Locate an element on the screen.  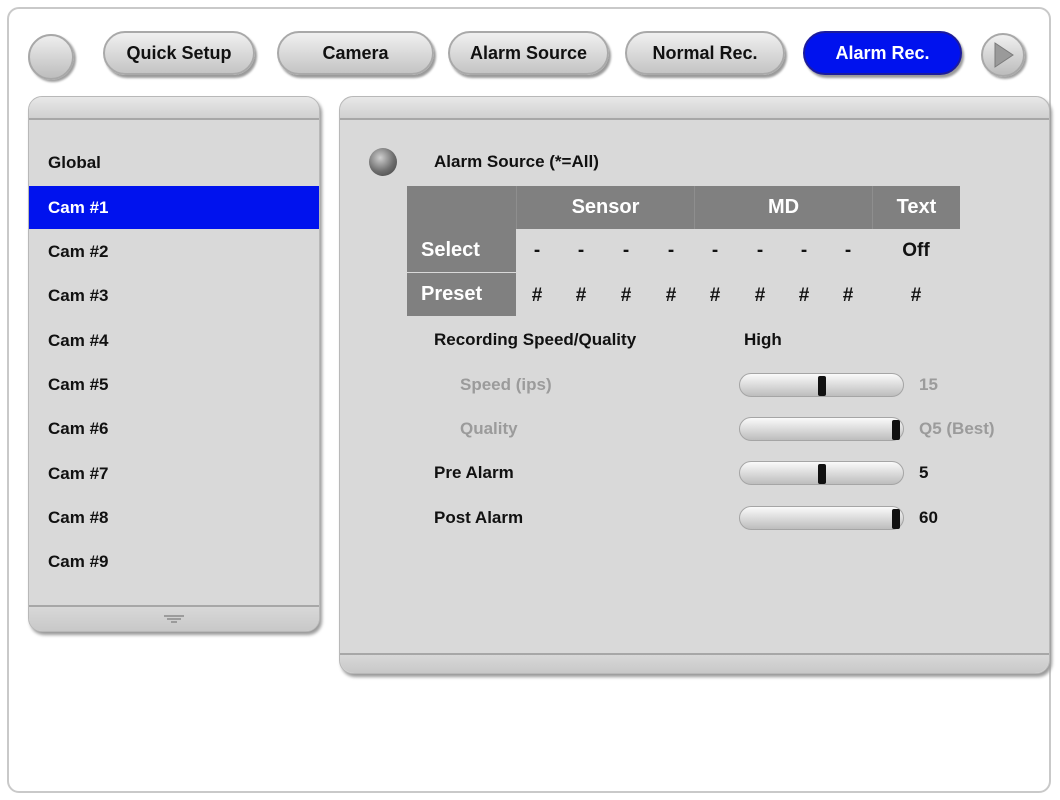
pre-alarm-slider-thumb is located at coordinates (821, 474).